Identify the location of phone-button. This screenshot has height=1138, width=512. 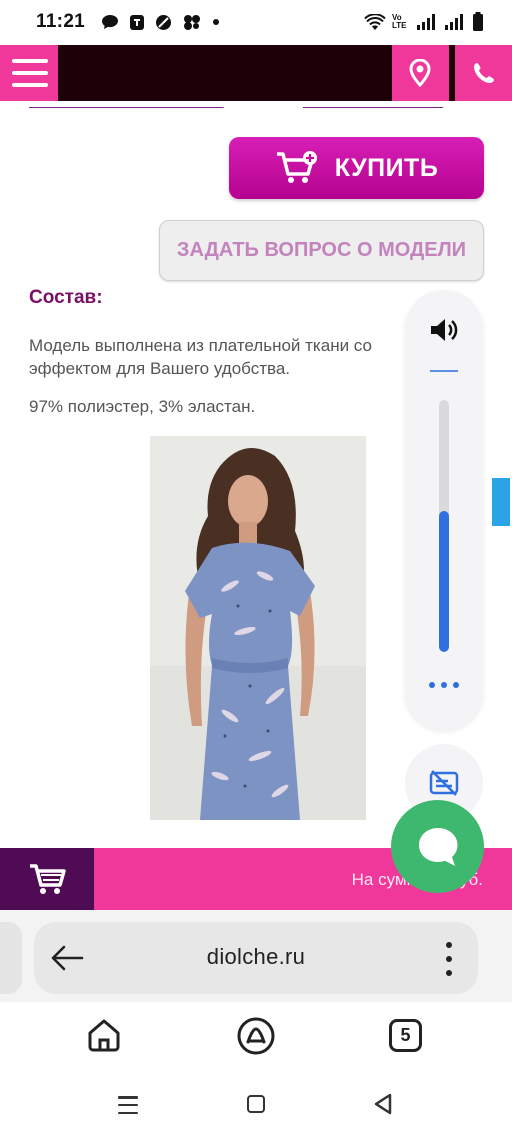
(483, 73).